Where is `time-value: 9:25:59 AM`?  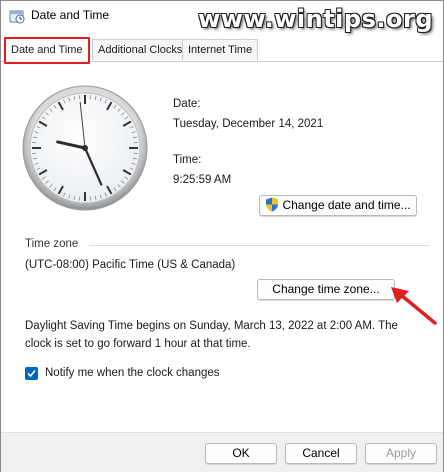
time-value: 9:25:59 AM is located at coordinates (202, 180).